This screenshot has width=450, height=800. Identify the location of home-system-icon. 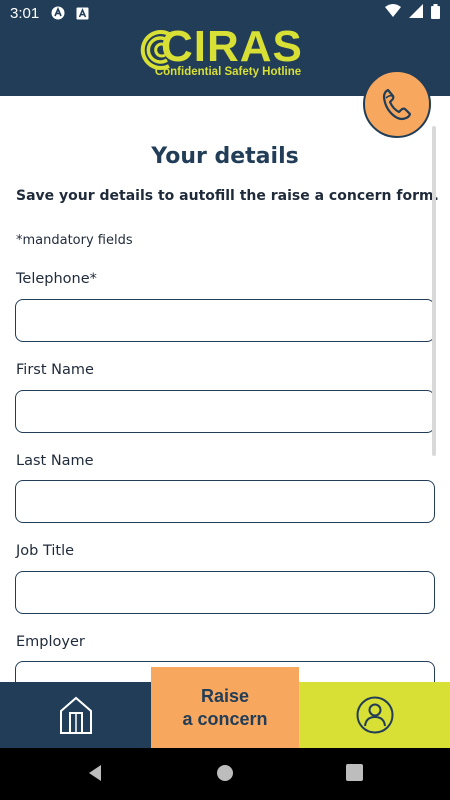
(225, 773).